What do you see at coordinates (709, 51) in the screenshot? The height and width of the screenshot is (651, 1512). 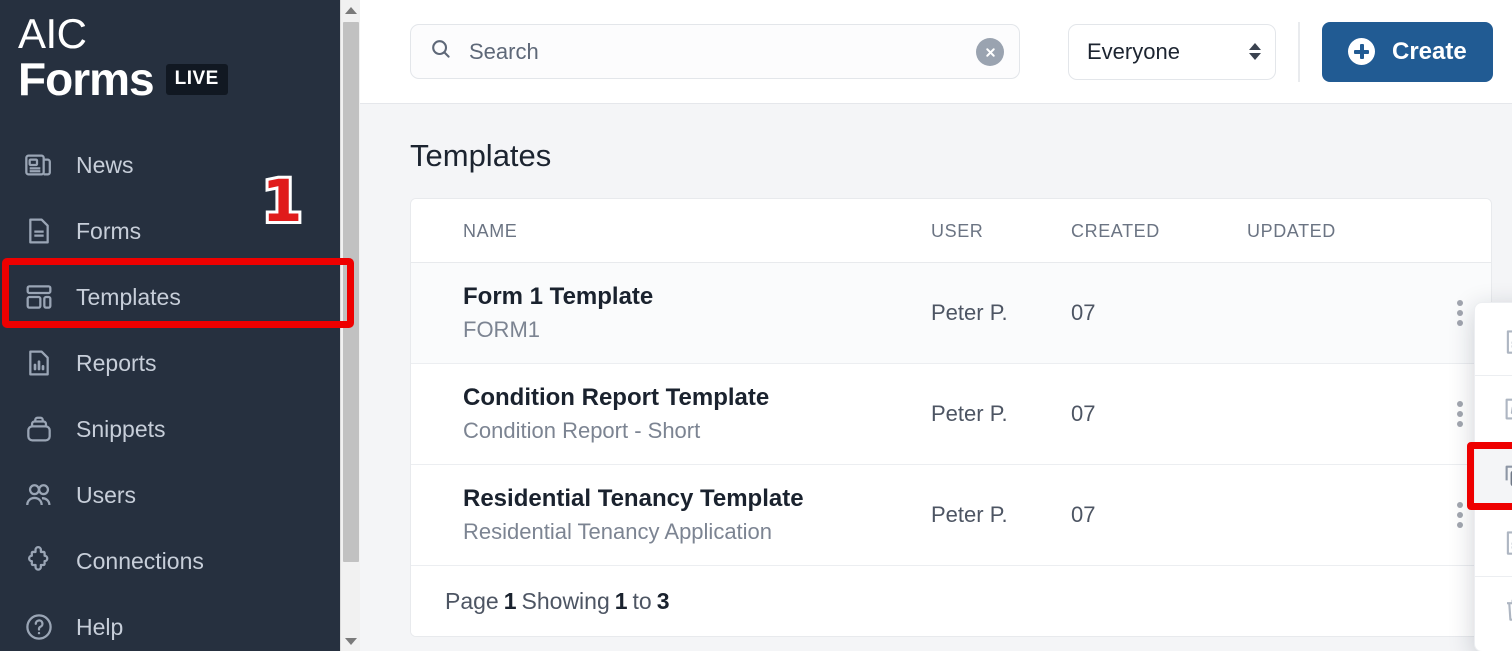 I see `search-input` at bounding box center [709, 51].